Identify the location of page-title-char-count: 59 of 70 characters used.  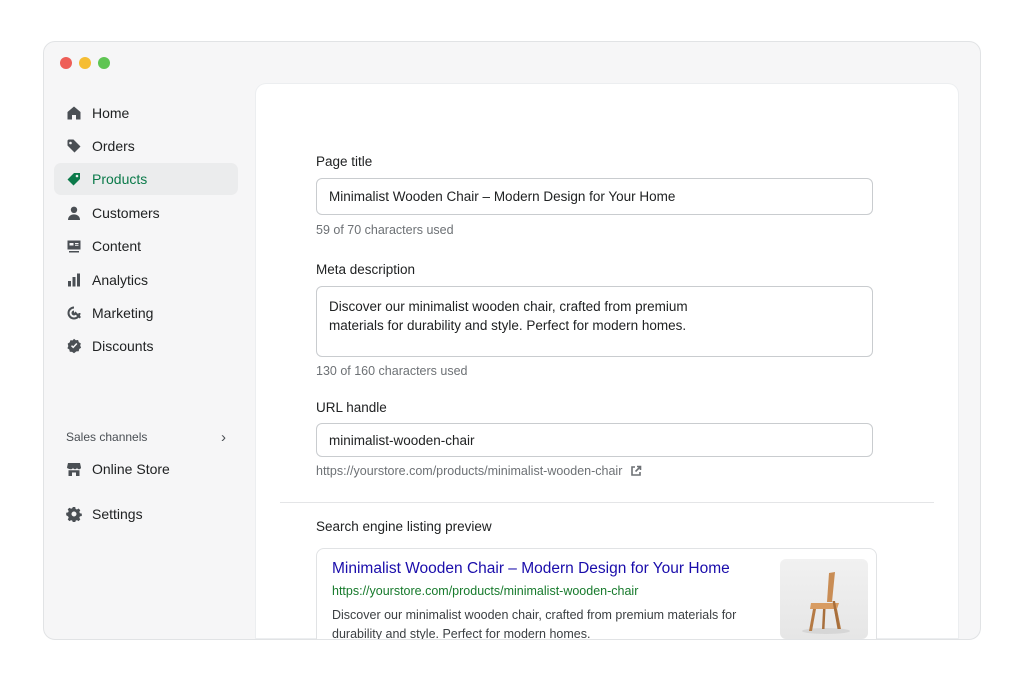
(385, 230).